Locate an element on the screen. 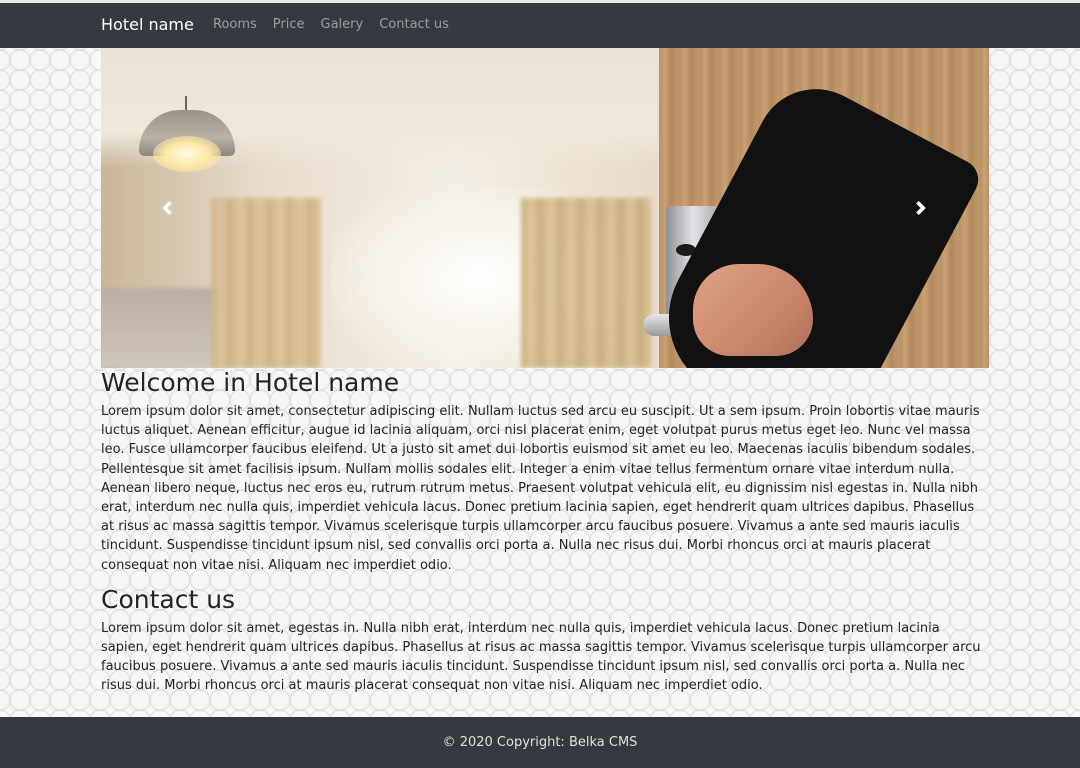 This screenshot has height=768, width=1080. footer-copyright: © 2020 Copyright: Belka CMS is located at coordinates (540, 742).